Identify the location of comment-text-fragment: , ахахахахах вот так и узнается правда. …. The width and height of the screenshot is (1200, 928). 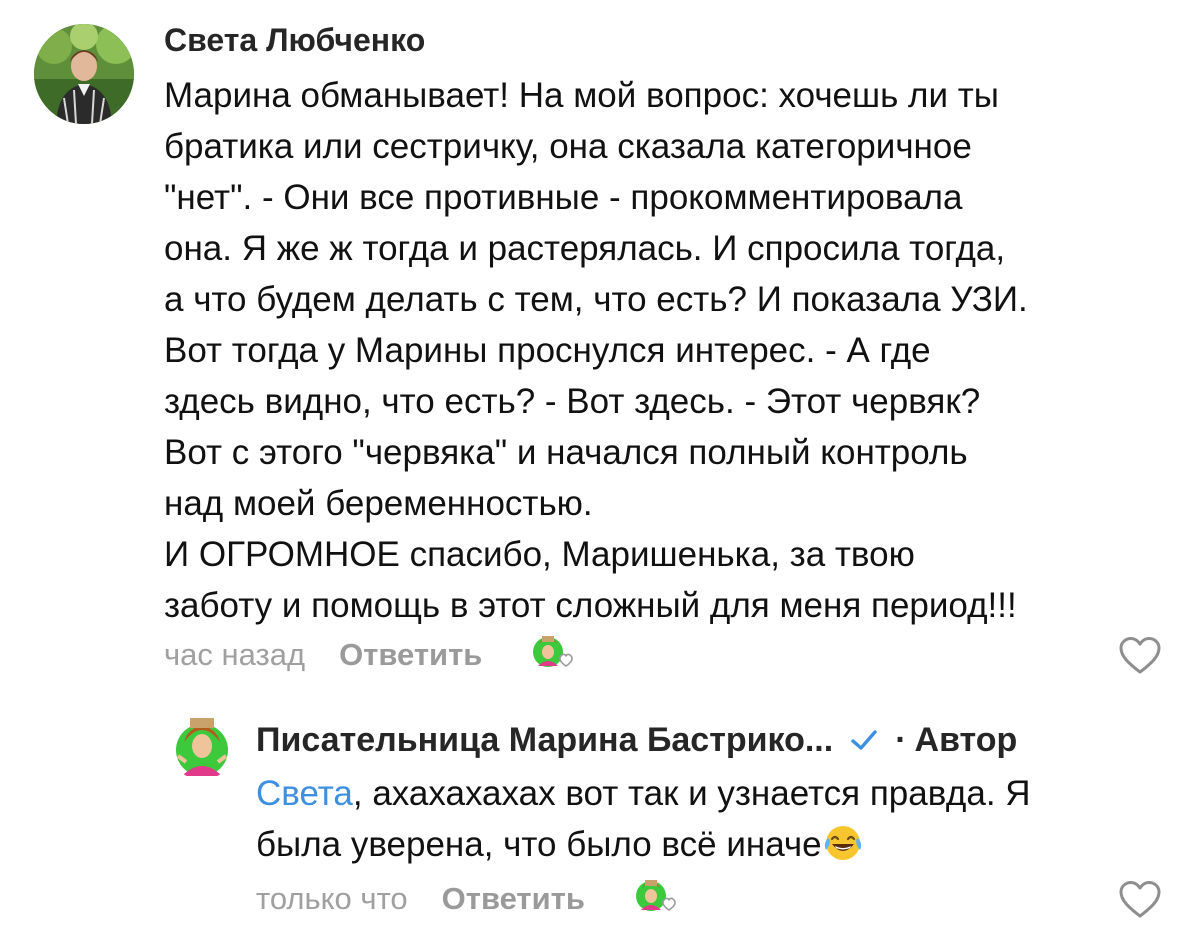
(691, 793).